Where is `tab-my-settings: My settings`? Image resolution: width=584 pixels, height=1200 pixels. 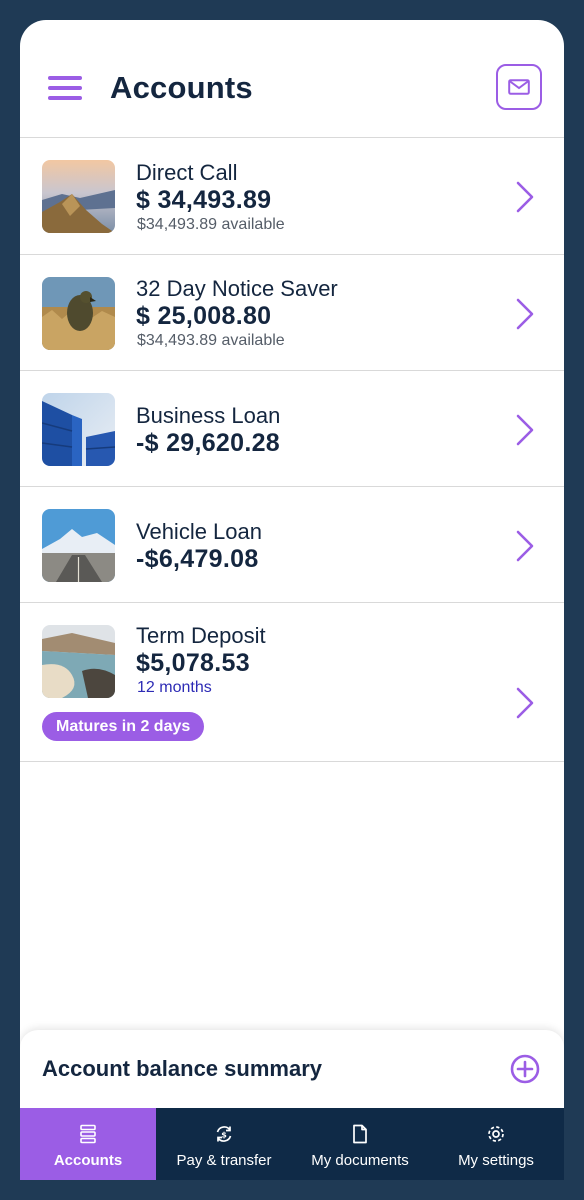 tab-my-settings: My settings is located at coordinates (496, 1144).